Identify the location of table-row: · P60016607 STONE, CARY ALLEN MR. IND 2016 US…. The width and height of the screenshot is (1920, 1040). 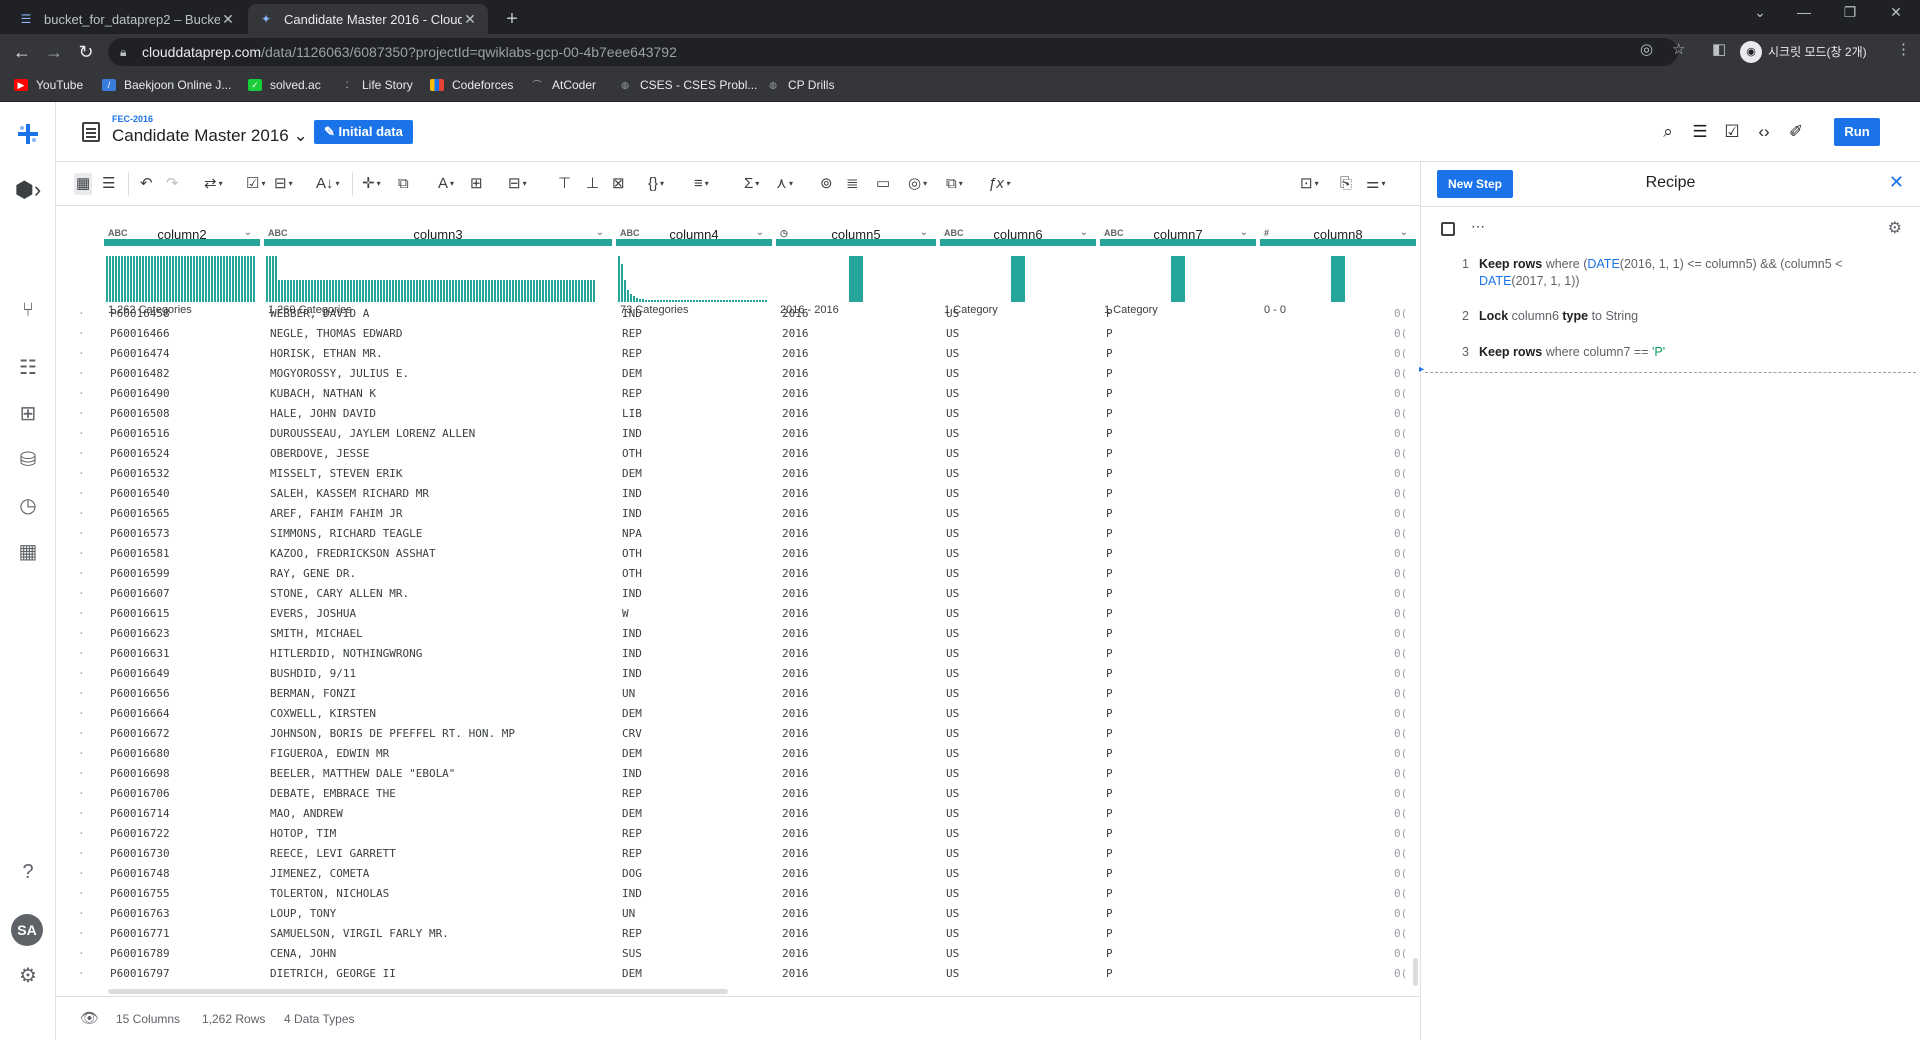
(738, 594).